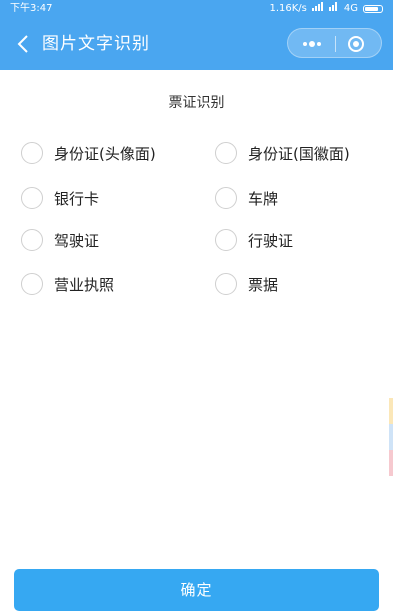 The image size is (393, 616). What do you see at coordinates (196, 103) in the screenshot?
I see `section-title: 票证识别` at bounding box center [196, 103].